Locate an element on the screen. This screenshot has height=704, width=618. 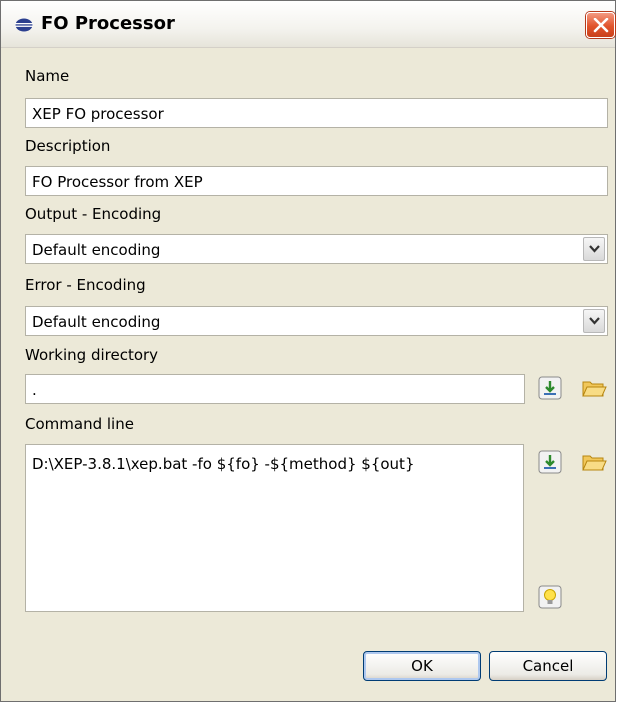
output-encoding-label: Output - Encoding is located at coordinates (93, 214).